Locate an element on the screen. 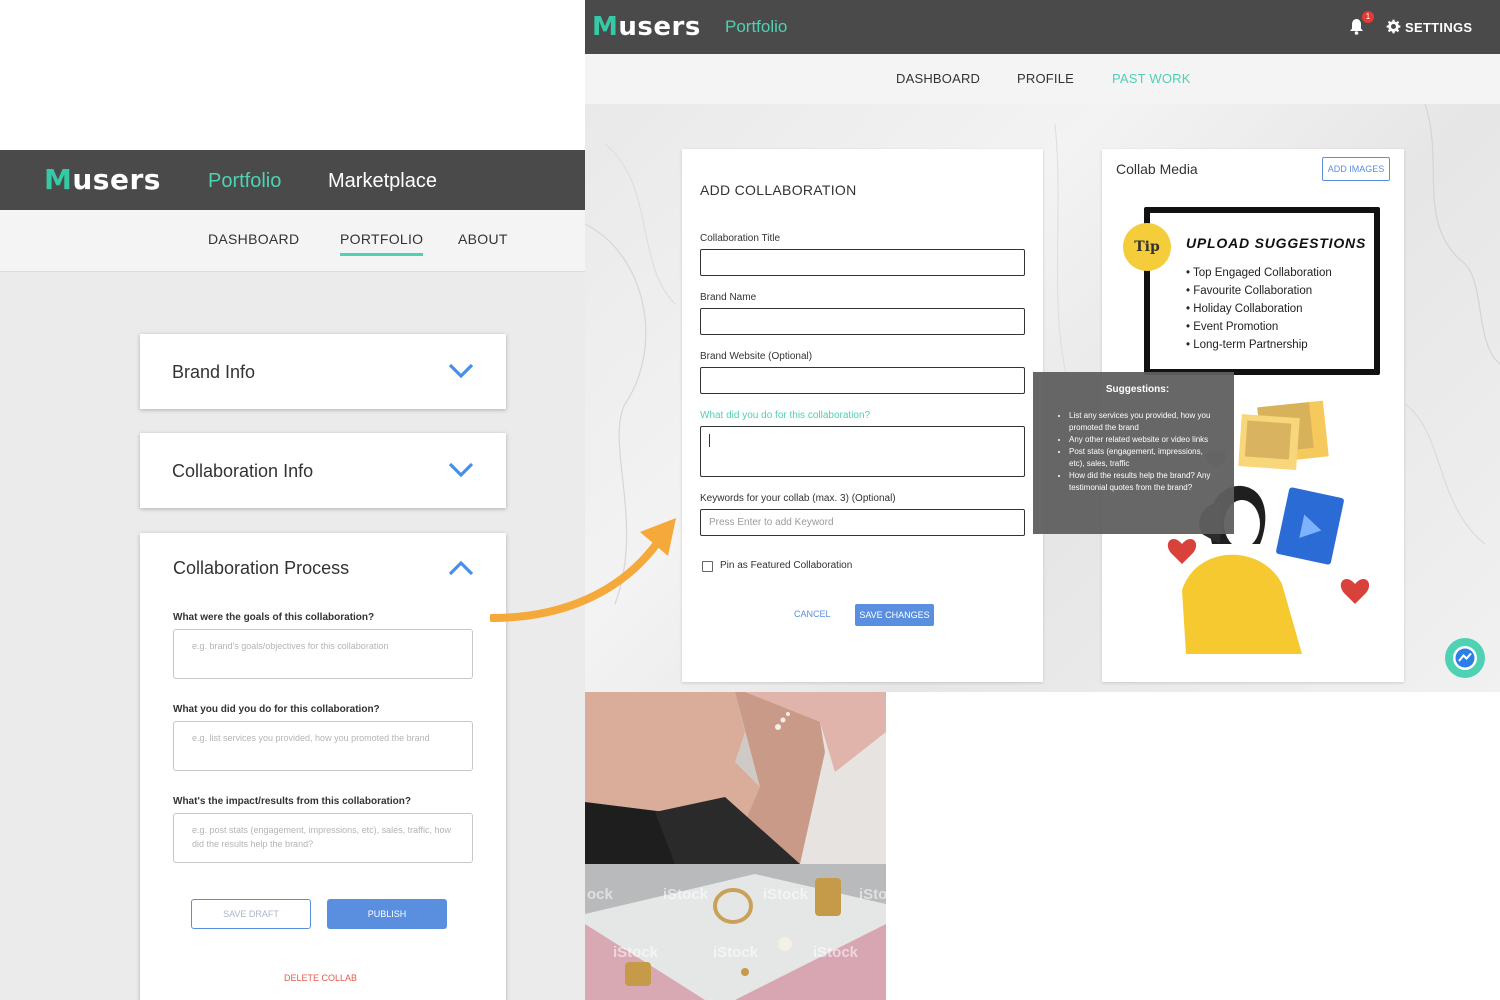  field-label: Collaboration Title is located at coordinates (740, 238).